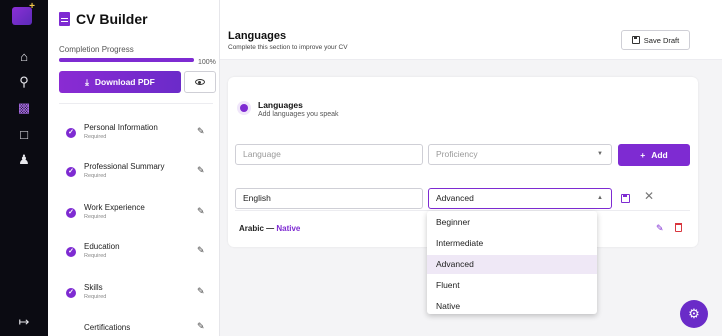 This screenshot has height=336, width=722. I want to click on proficiency-placeholder: Proficiency, so click(457, 154).